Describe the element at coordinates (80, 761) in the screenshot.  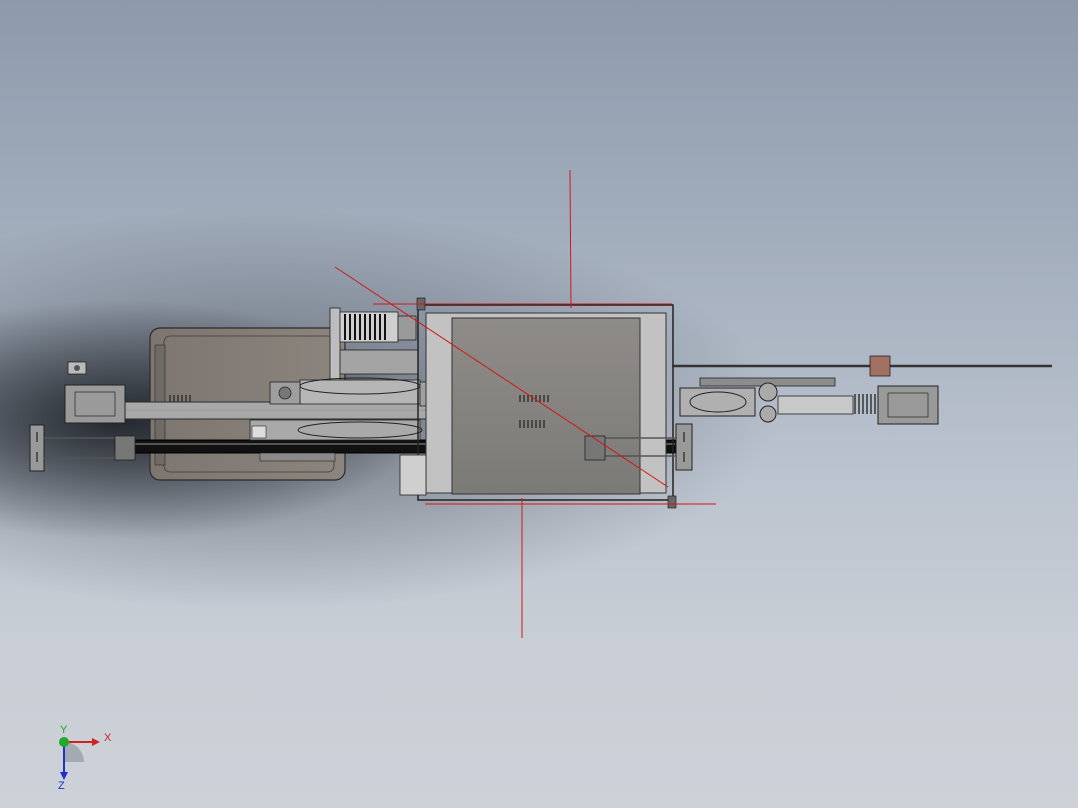
I see `coordinate-triad: X Y Z` at that location.